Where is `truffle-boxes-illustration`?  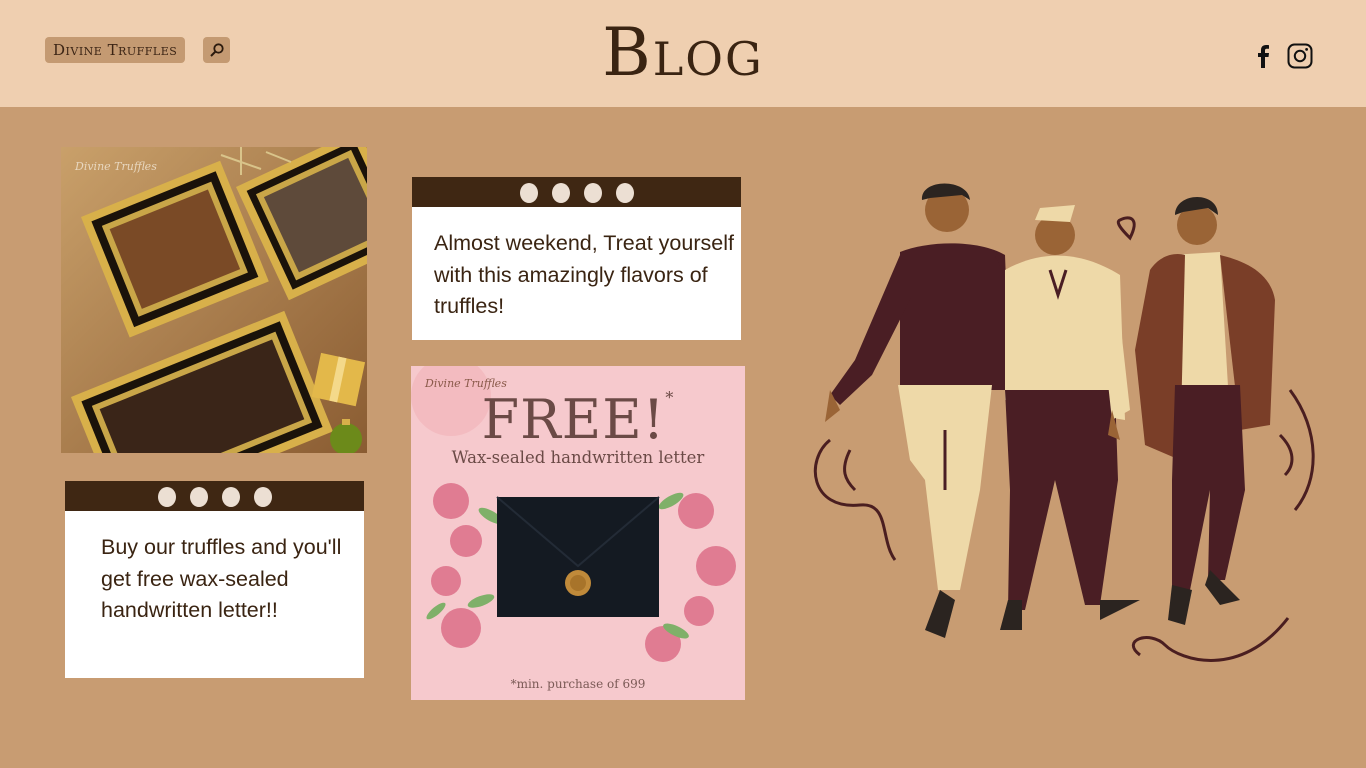 truffle-boxes-illustration is located at coordinates (214, 300).